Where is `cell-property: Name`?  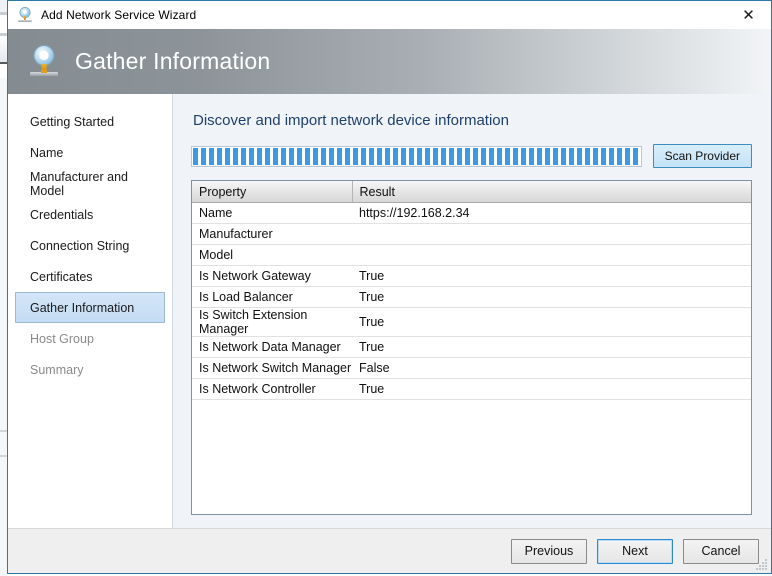 cell-property: Name is located at coordinates (272, 213).